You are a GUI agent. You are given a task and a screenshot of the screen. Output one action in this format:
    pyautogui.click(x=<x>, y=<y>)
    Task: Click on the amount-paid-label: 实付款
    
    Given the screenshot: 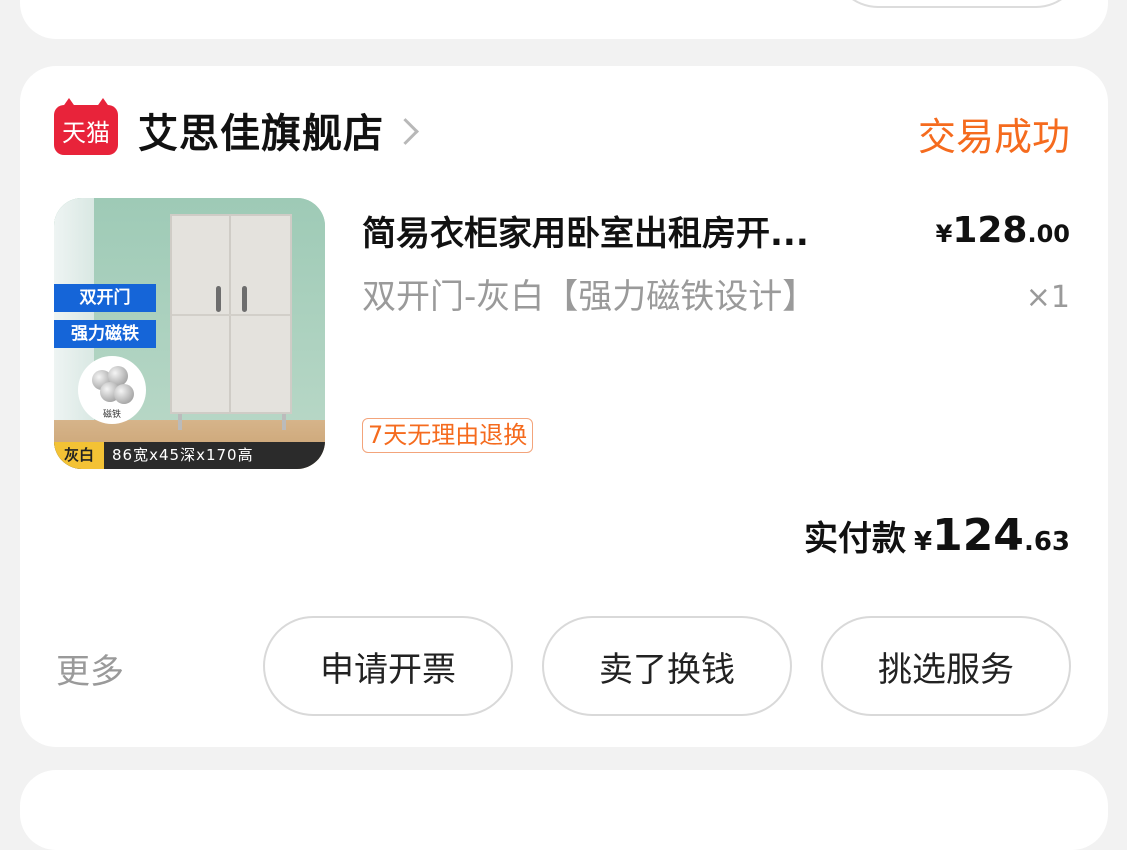 What is the action you would take?
    pyautogui.click(x=854, y=539)
    